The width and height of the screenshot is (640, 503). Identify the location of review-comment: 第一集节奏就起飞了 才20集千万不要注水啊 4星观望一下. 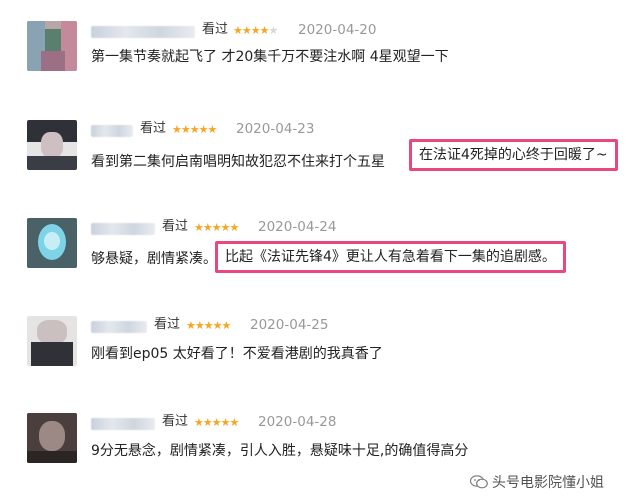
(270, 57).